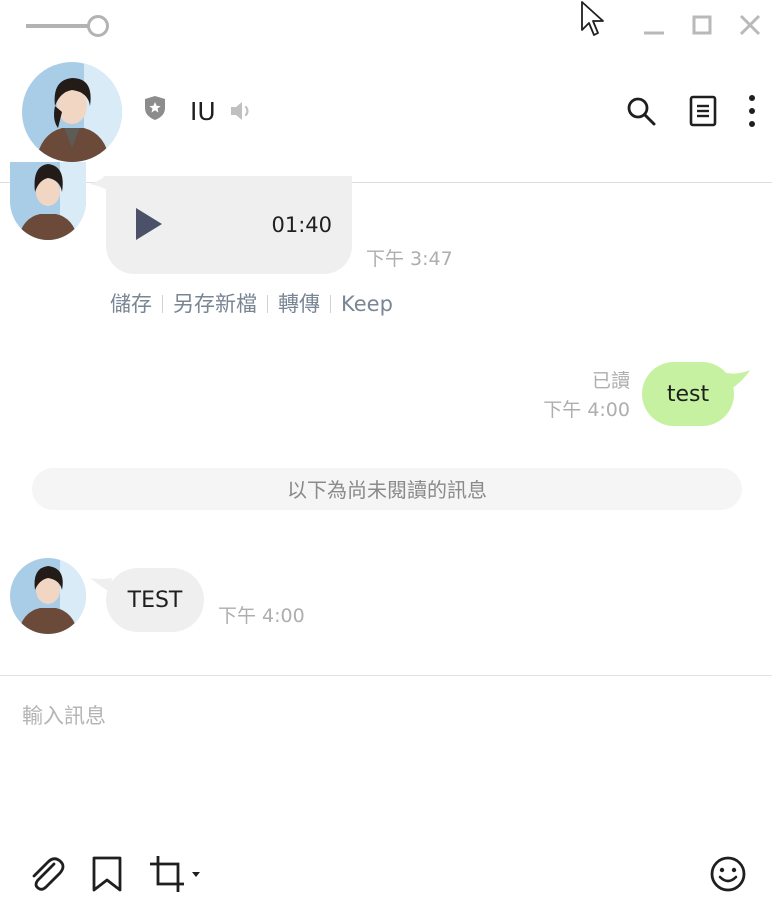 The width and height of the screenshot is (772, 918). Describe the element at coordinates (149, 224) in the screenshot. I see `play-icon` at that location.